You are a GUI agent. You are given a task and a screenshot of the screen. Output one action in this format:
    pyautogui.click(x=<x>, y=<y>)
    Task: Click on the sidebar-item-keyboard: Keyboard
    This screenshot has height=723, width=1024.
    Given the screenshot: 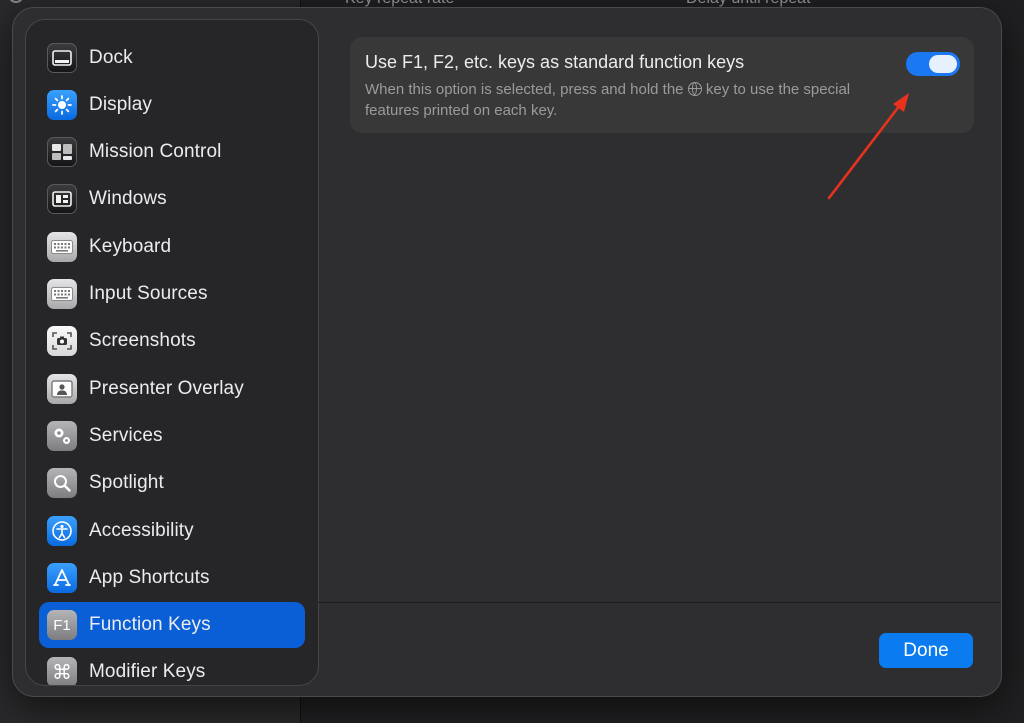 What is the action you would take?
    pyautogui.click(x=172, y=247)
    